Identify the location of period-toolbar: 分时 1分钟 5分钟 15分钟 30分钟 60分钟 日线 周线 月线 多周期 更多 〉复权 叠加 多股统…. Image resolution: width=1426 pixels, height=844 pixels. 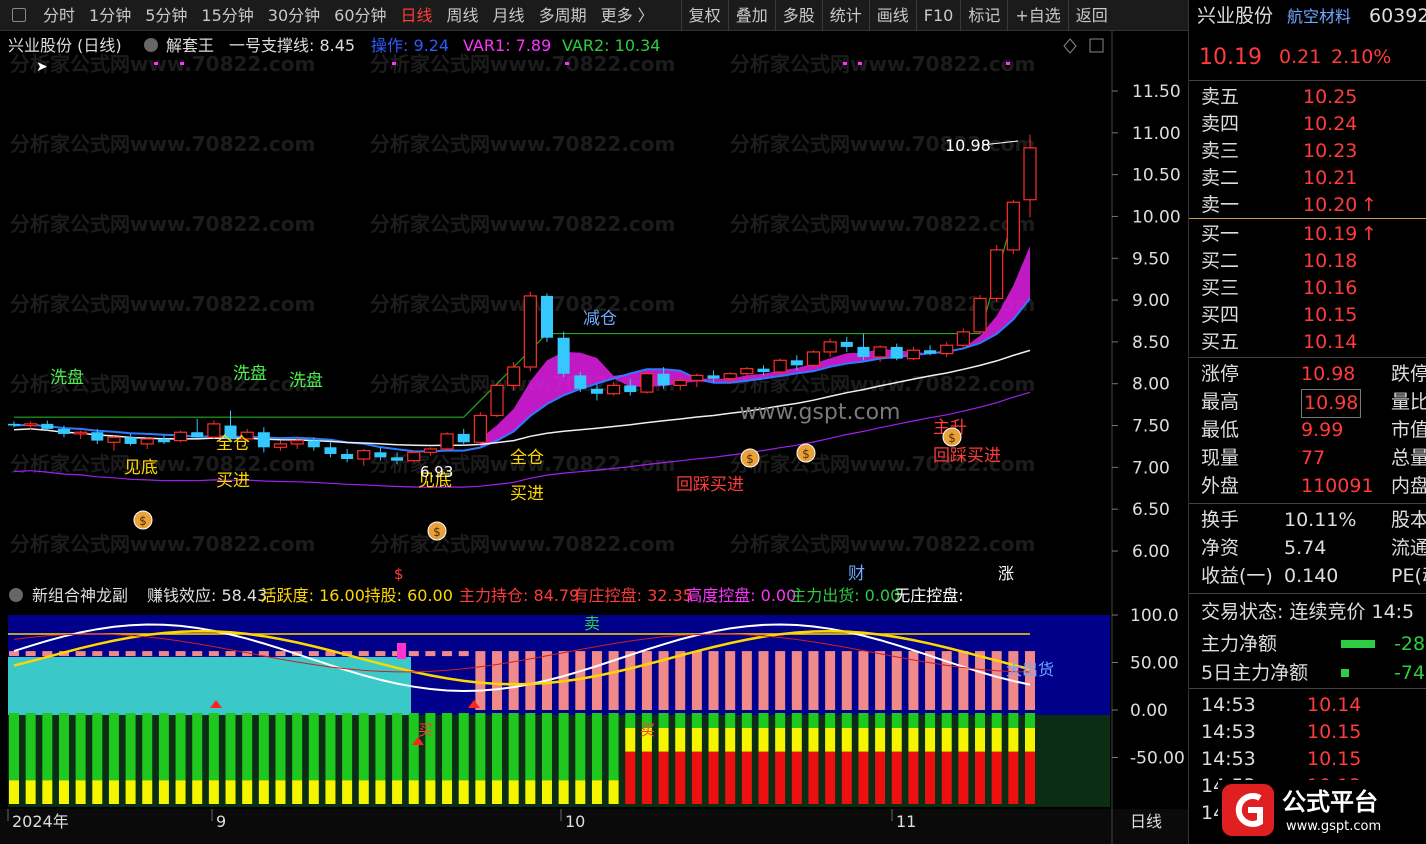
(594, 15).